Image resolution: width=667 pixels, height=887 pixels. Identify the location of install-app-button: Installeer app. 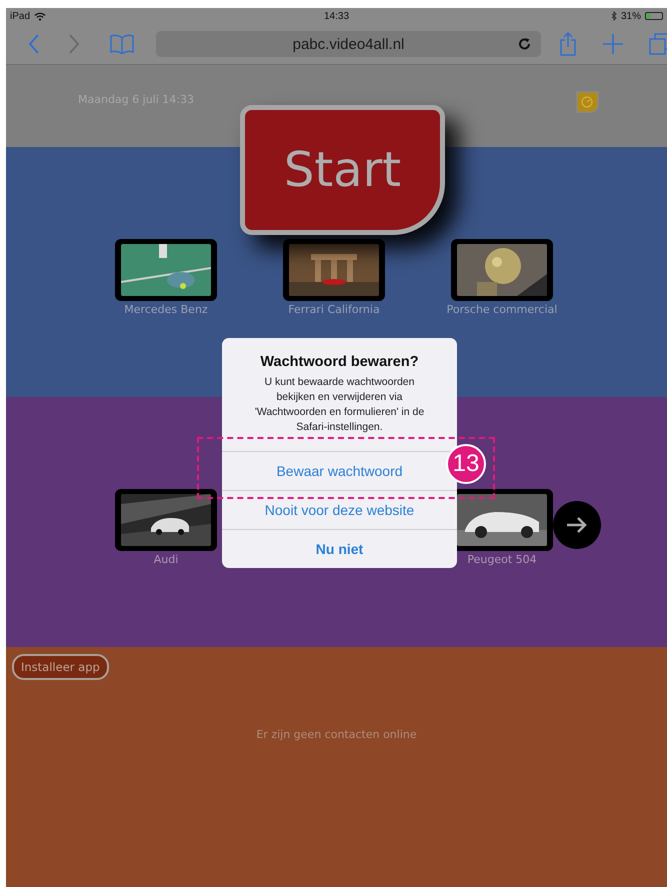
(60, 667).